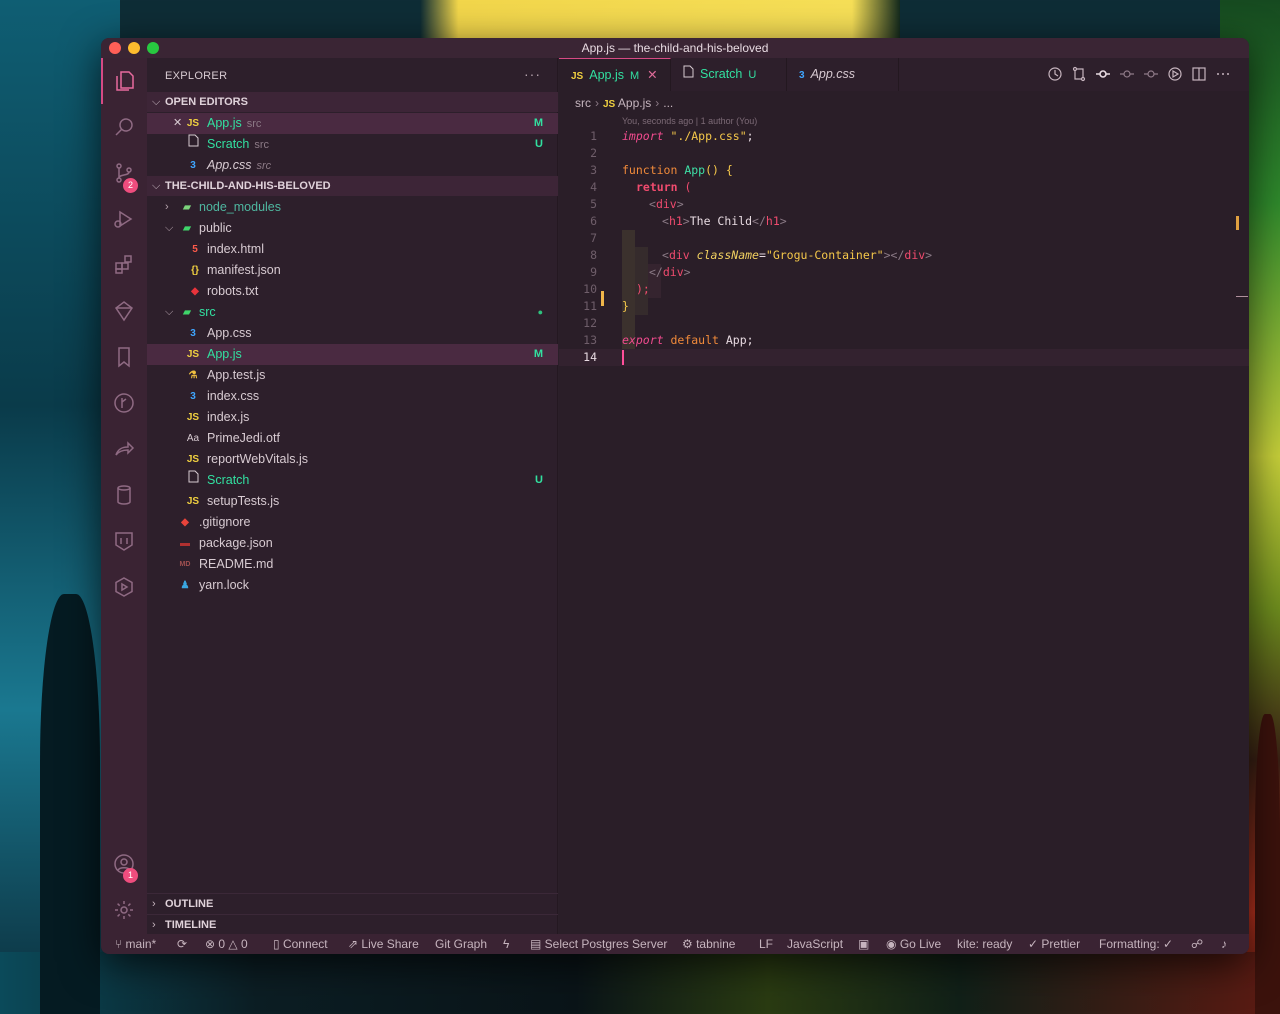 This screenshot has height=1014, width=1280. Describe the element at coordinates (124, 219) in the screenshot. I see `run-debug-icon` at that location.